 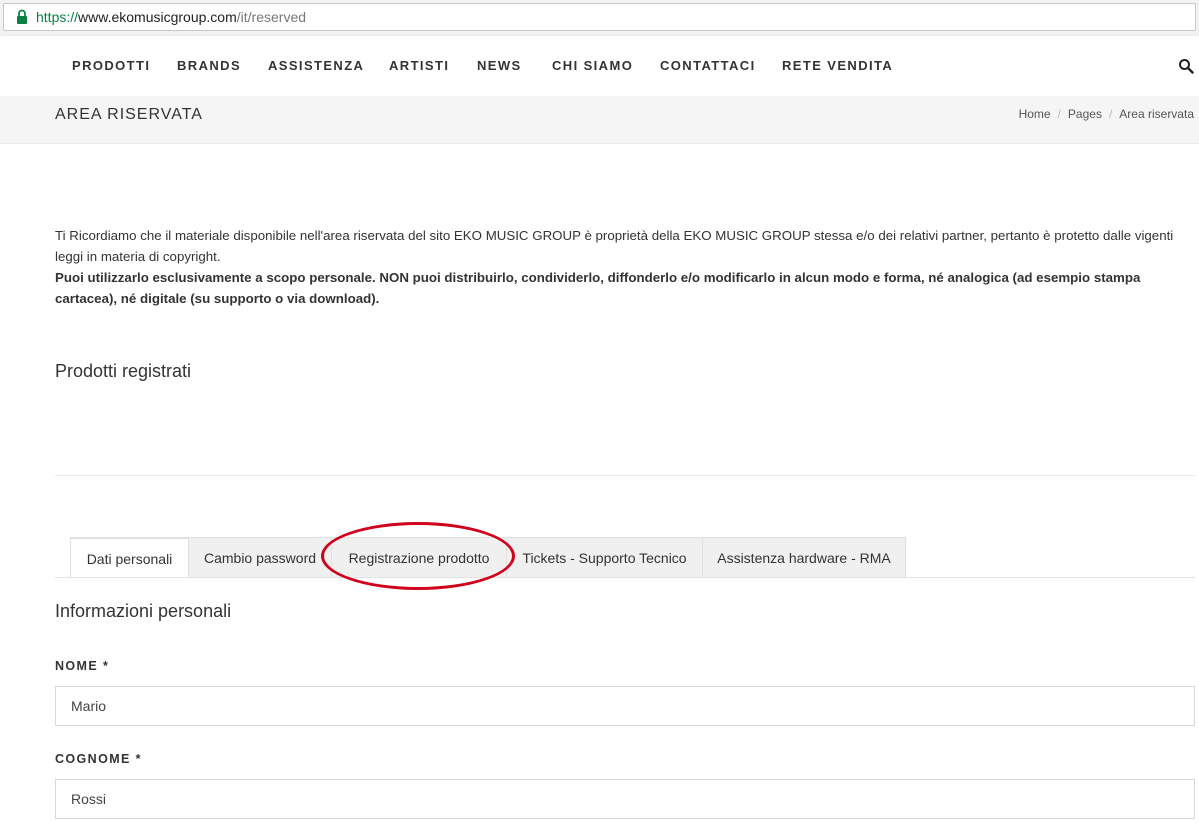 I want to click on form-title: Informazioni personali, so click(x=143, y=611).